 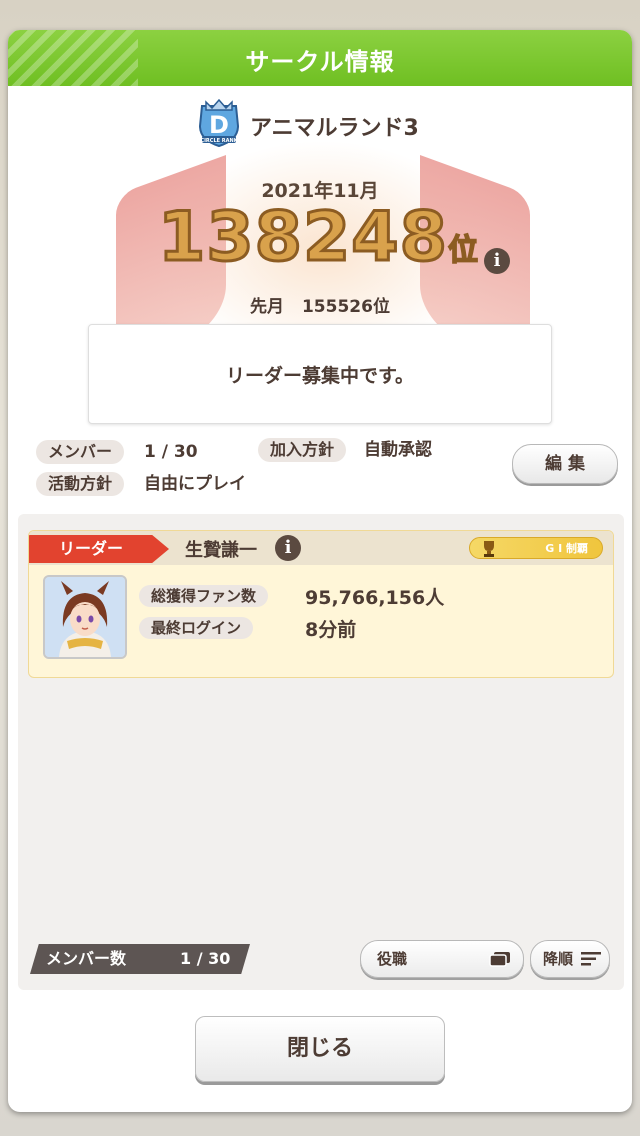 I want to click on leader-name: 生贄謙一, so click(x=221, y=550).